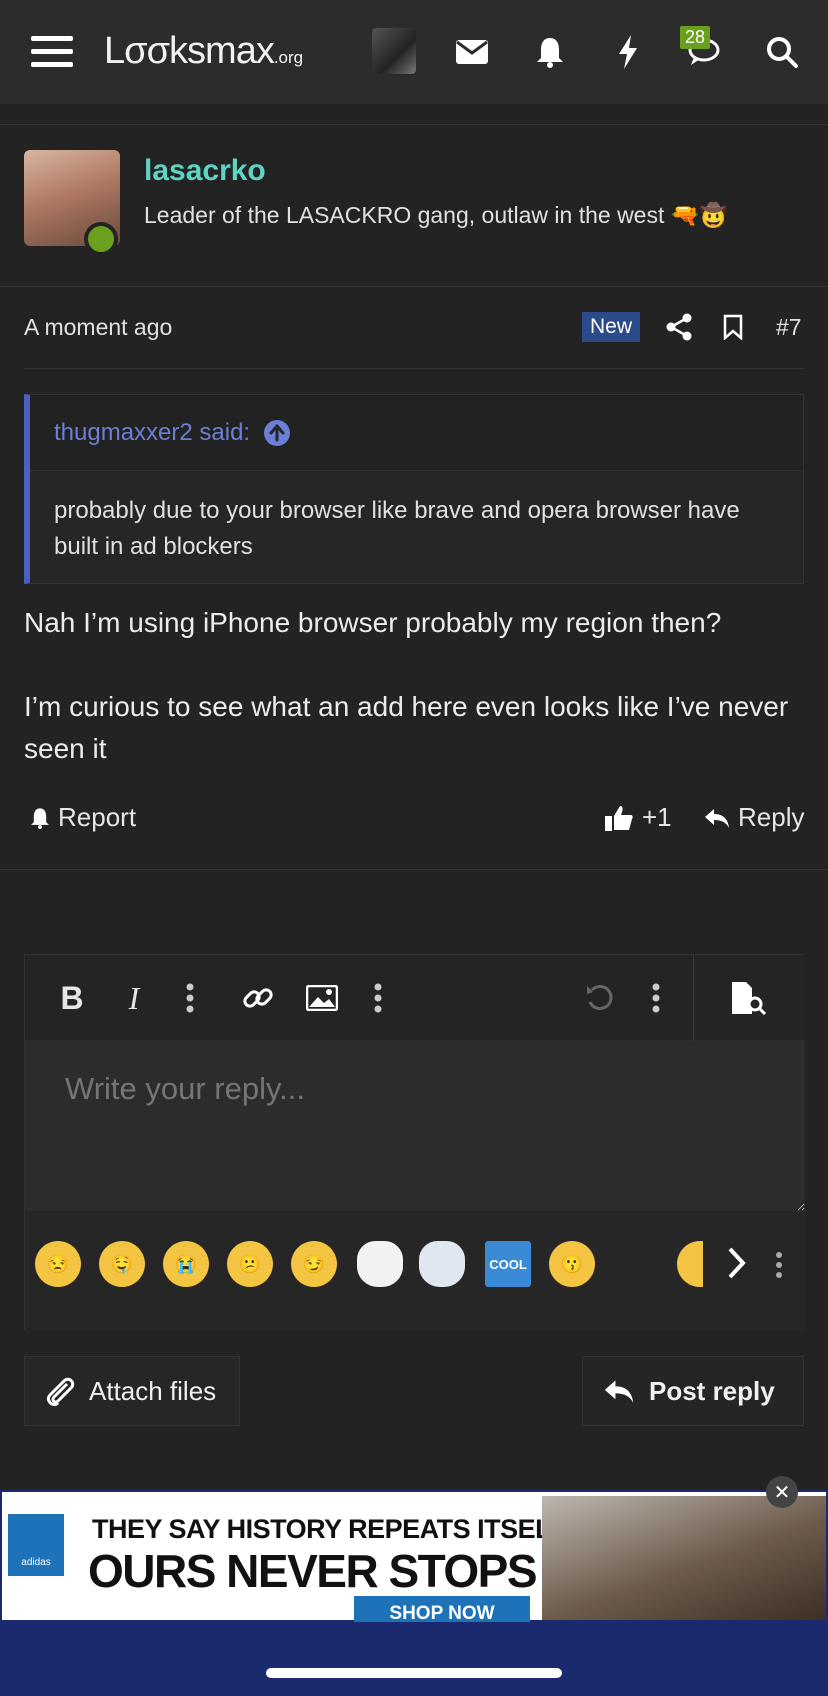  I want to click on smilie-smirk-icon: 😏, so click(314, 1264).